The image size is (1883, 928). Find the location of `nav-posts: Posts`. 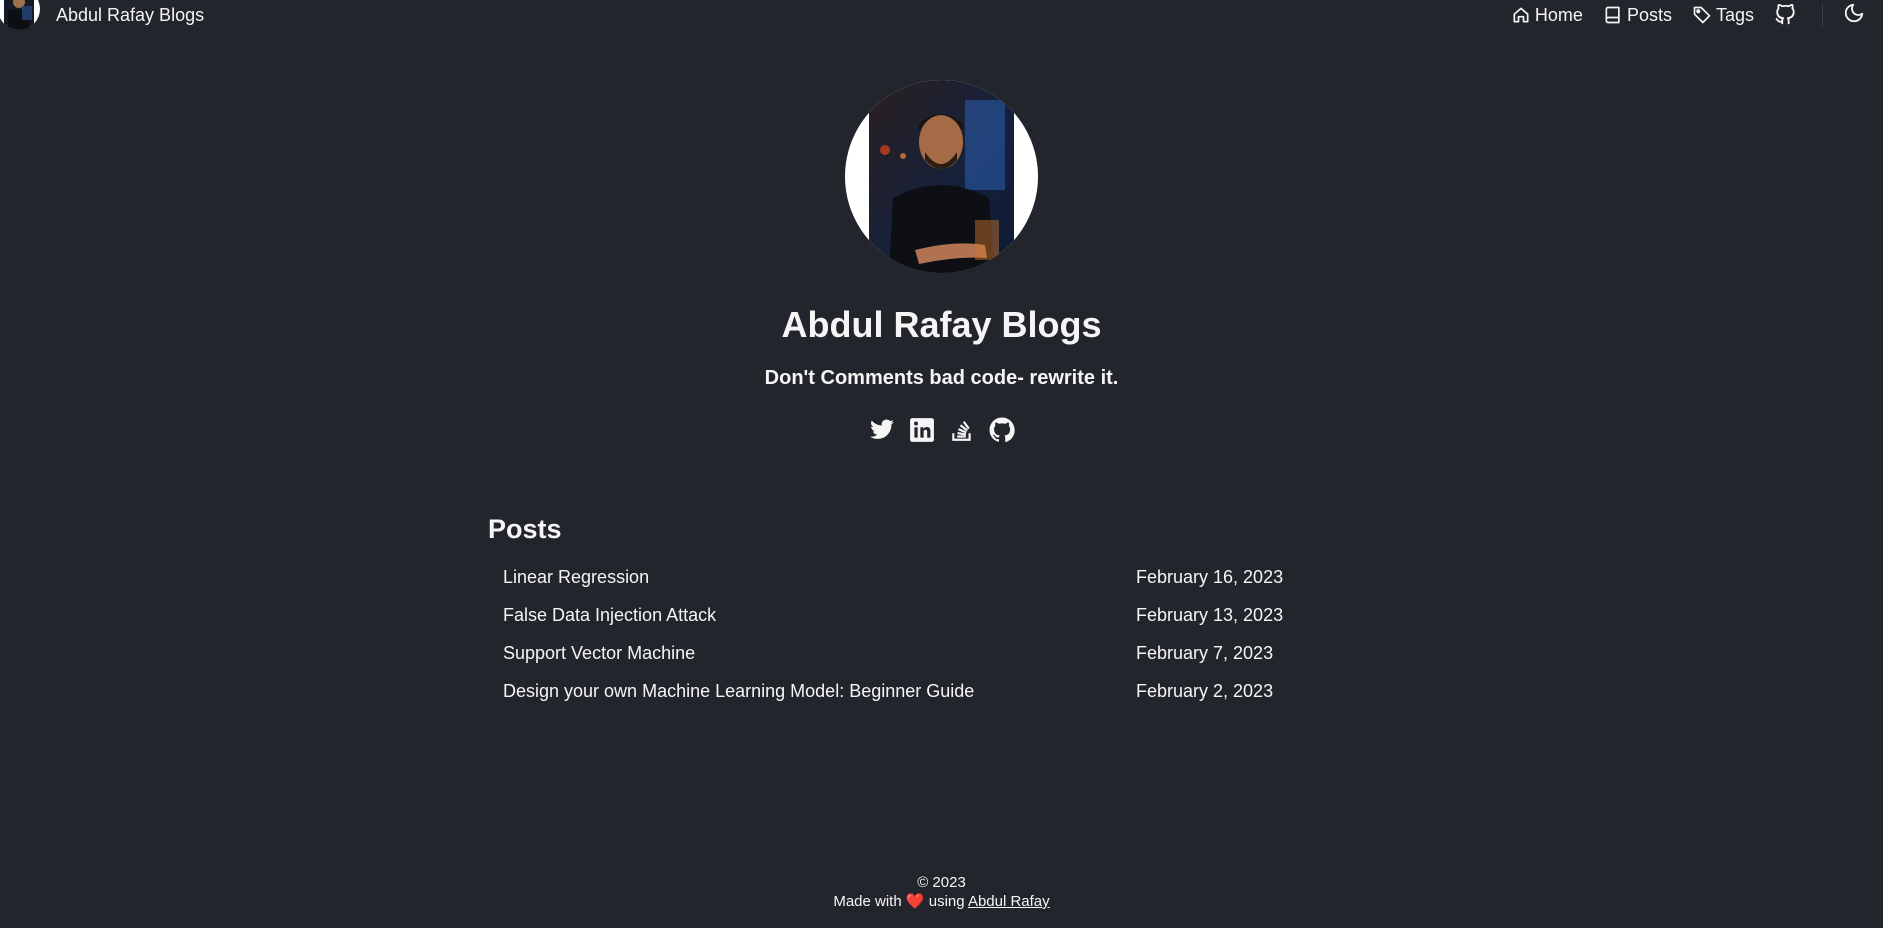

nav-posts: Posts is located at coordinates (1637, 15).